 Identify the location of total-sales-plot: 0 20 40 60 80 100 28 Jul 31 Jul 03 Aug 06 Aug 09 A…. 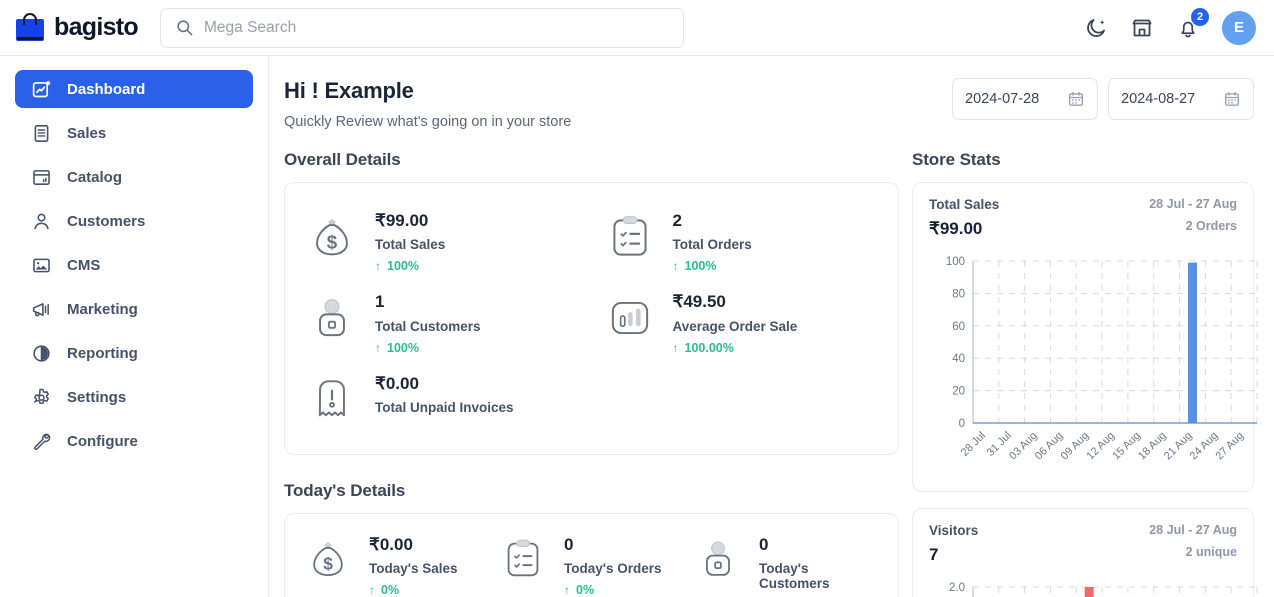
(1093, 367).